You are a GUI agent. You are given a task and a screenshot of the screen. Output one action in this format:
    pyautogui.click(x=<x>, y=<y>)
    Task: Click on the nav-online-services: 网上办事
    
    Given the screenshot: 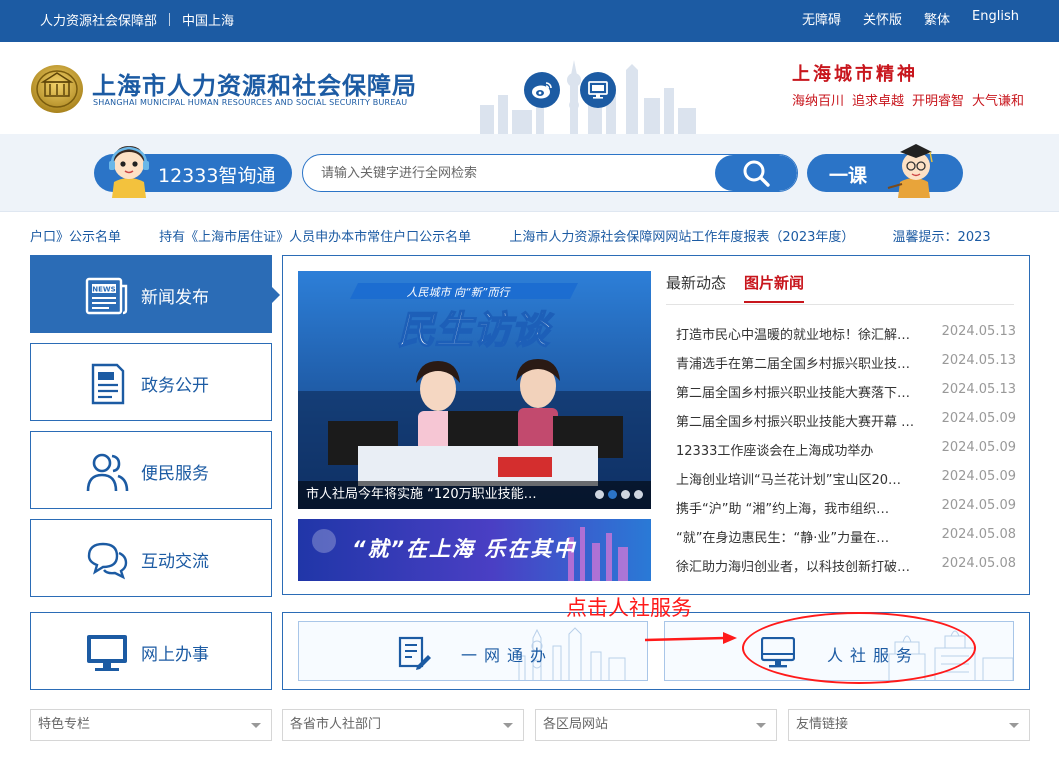 What is the action you would take?
    pyautogui.click(x=151, y=651)
    